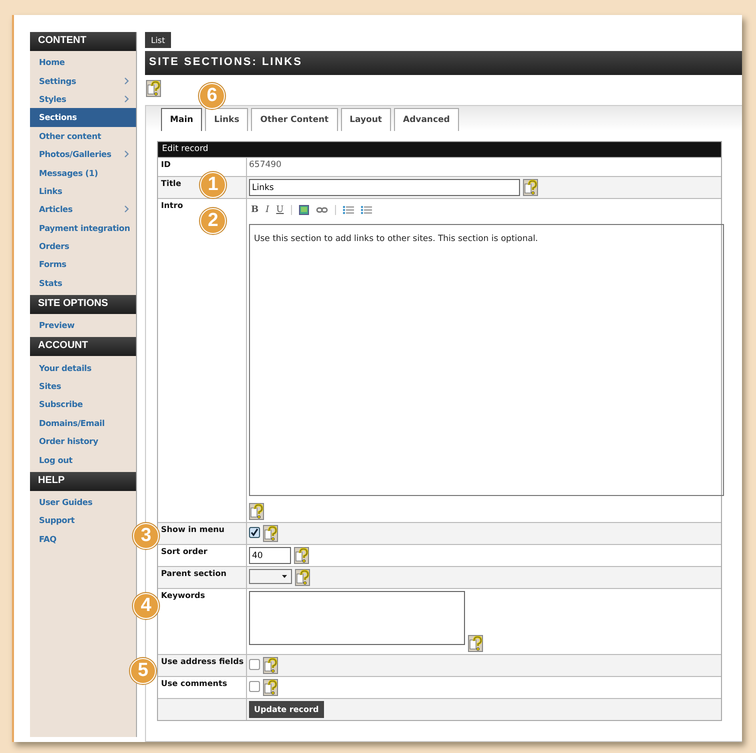  What do you see at coordinates (357, 618) in the screenshot?
I see `keywords-field` at bounding box center [357, 618].